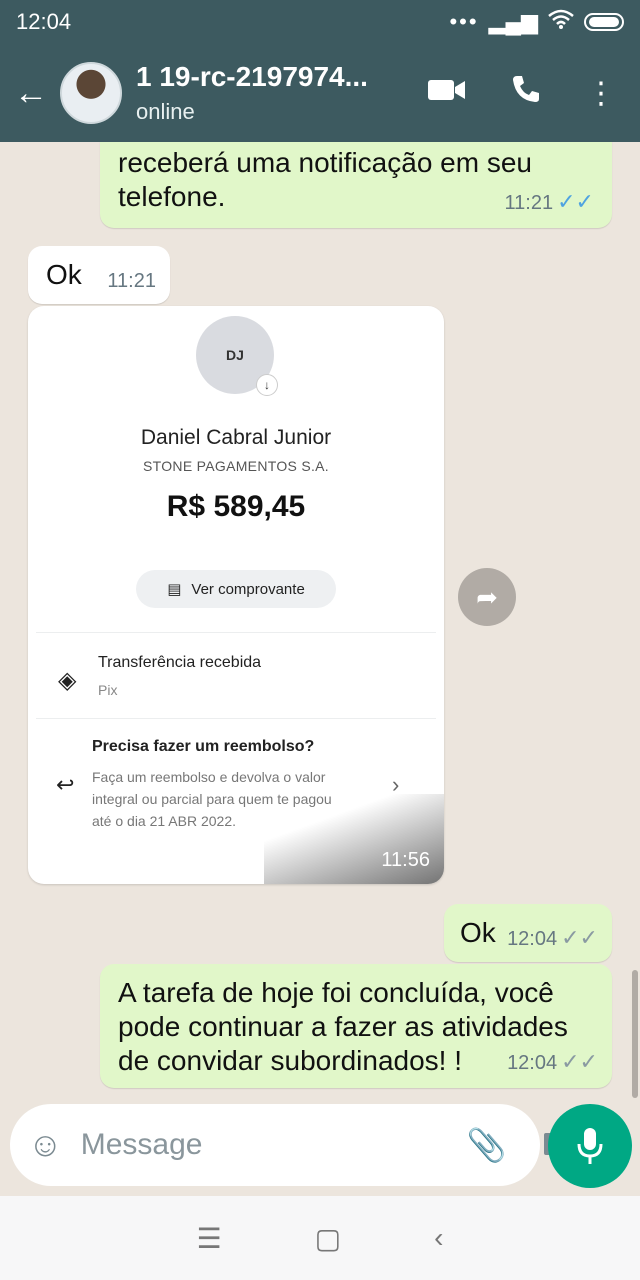  I want to click on refund-title: Precisa fazer um reembolso?, so click(203, 746).